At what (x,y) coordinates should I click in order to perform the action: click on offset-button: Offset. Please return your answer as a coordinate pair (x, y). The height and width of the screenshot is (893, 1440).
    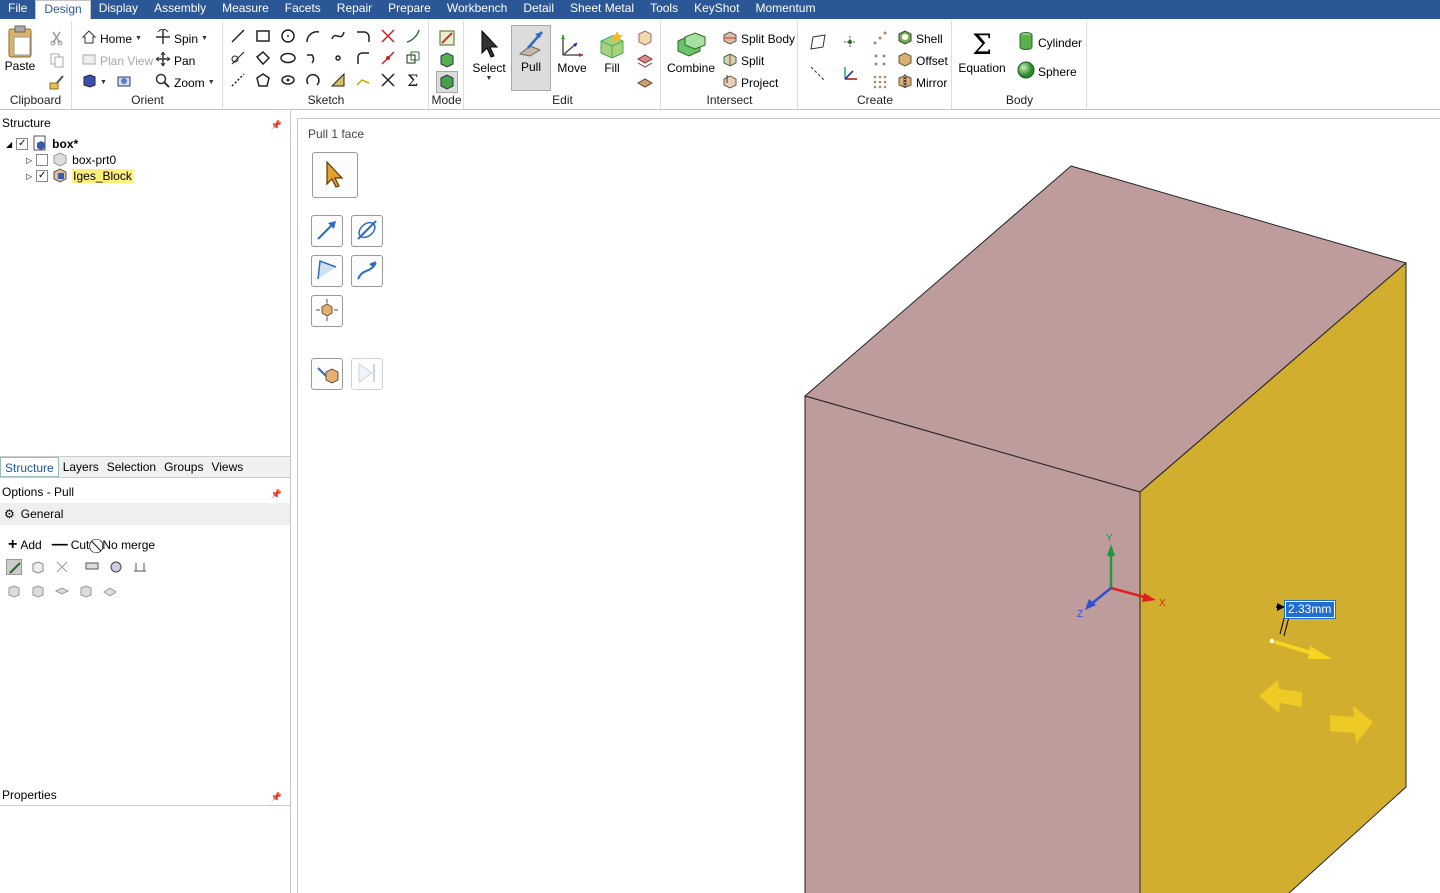
    Looking at the image, I should click on (922, 60).